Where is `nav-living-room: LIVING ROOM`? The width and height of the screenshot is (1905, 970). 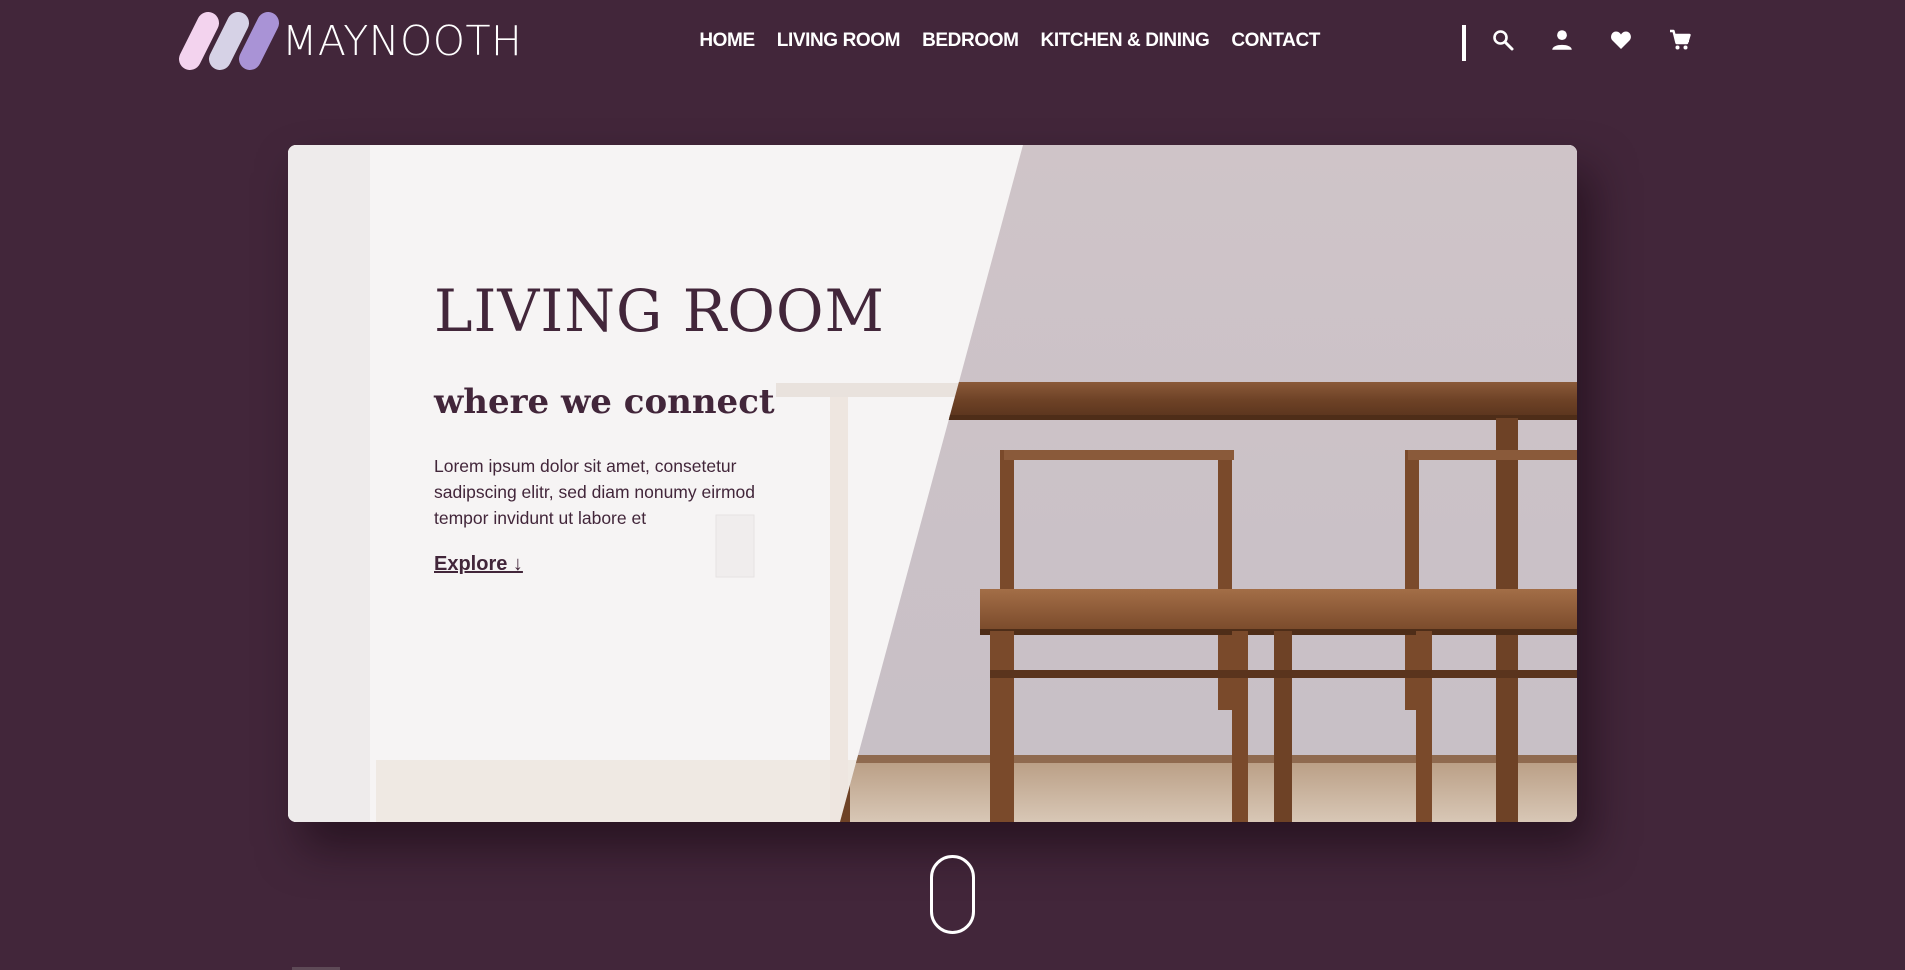 nav-living-room: LIVING ROOM is located at coordinates (839, 41).